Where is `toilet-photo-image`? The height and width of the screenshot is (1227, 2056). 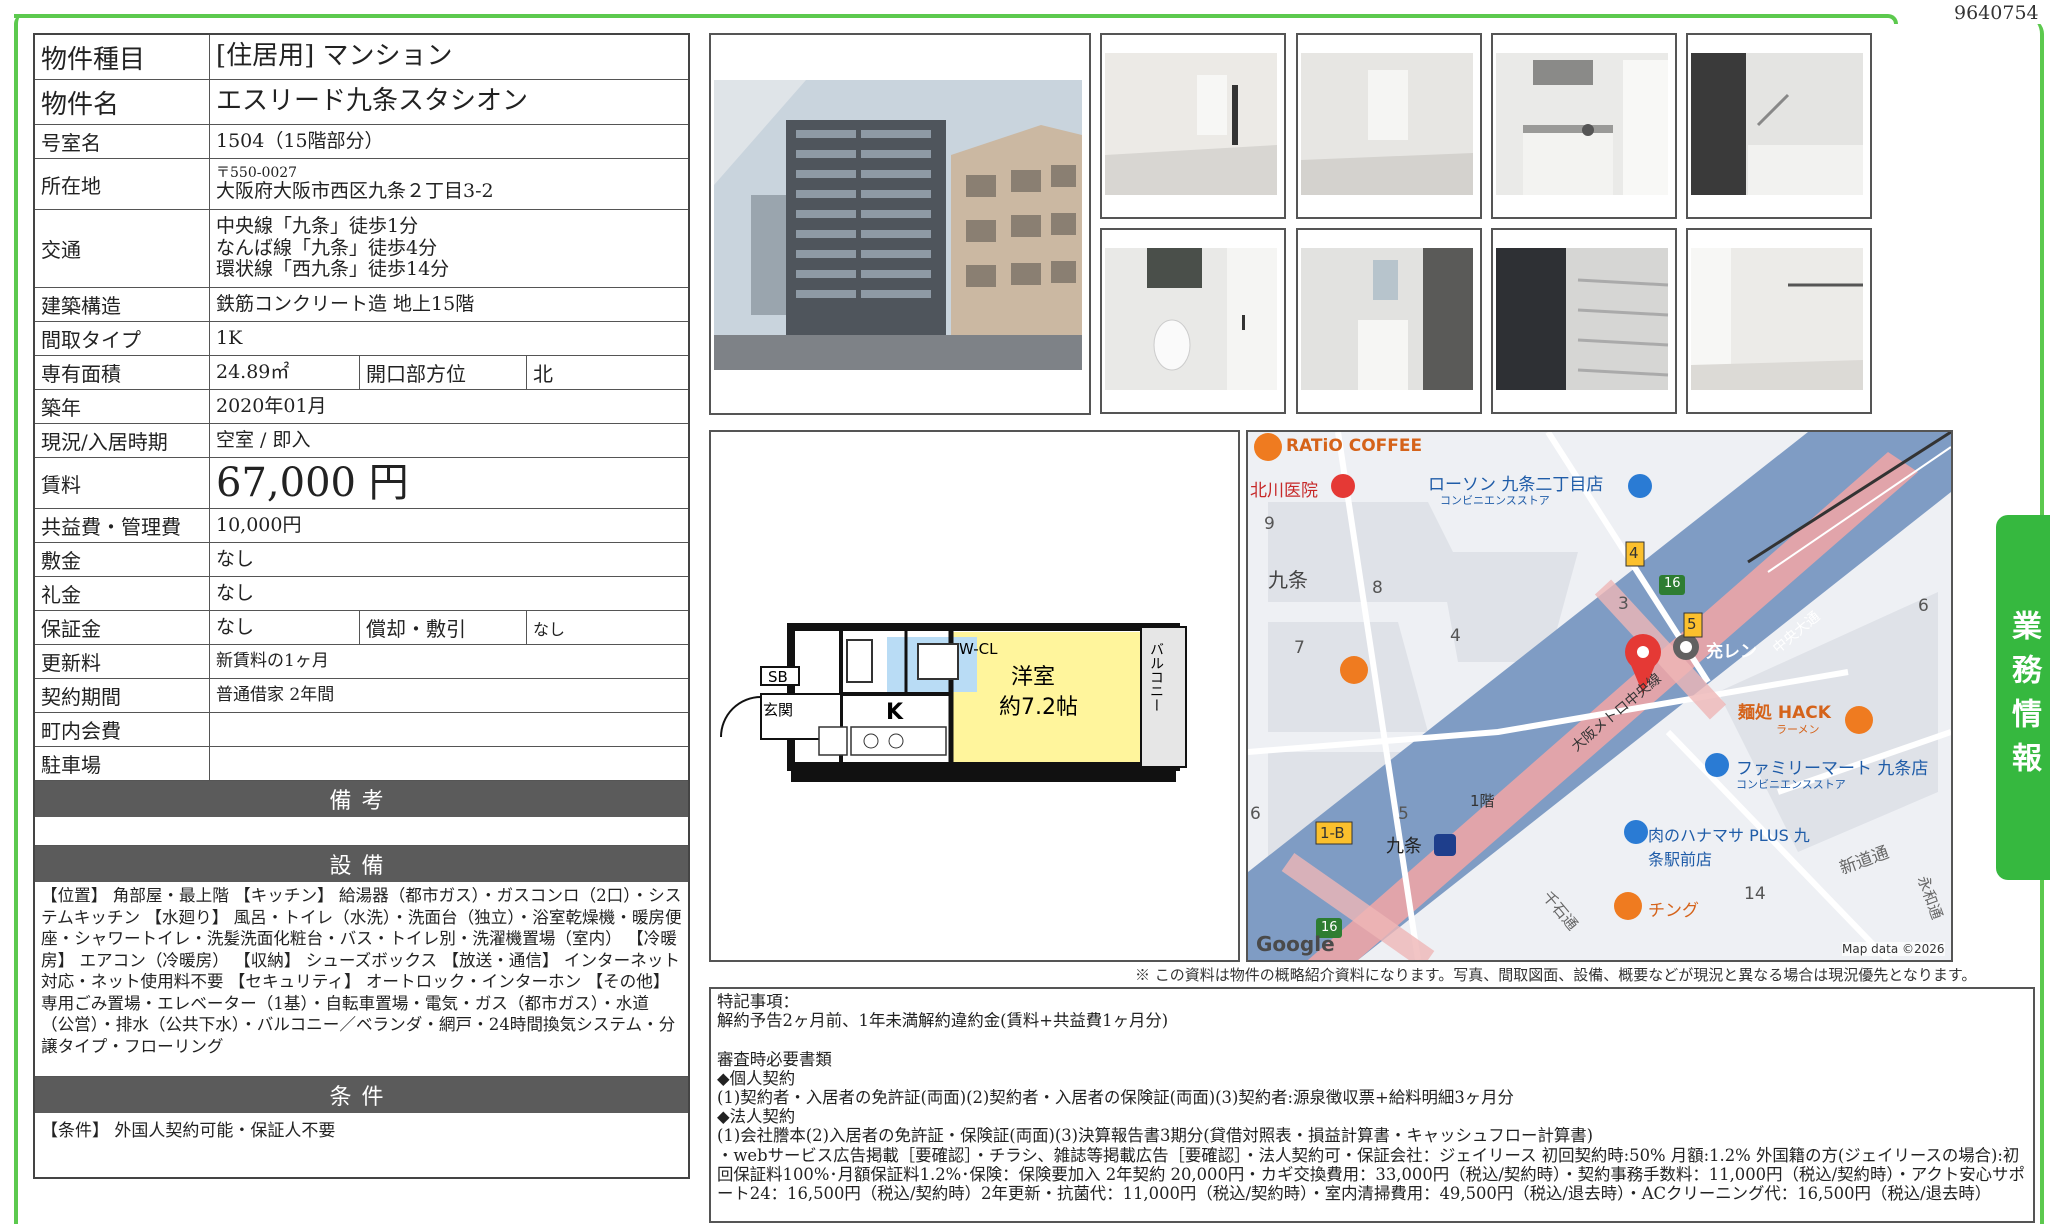 toilet-photo-image is located at coordinates (1191, 319).